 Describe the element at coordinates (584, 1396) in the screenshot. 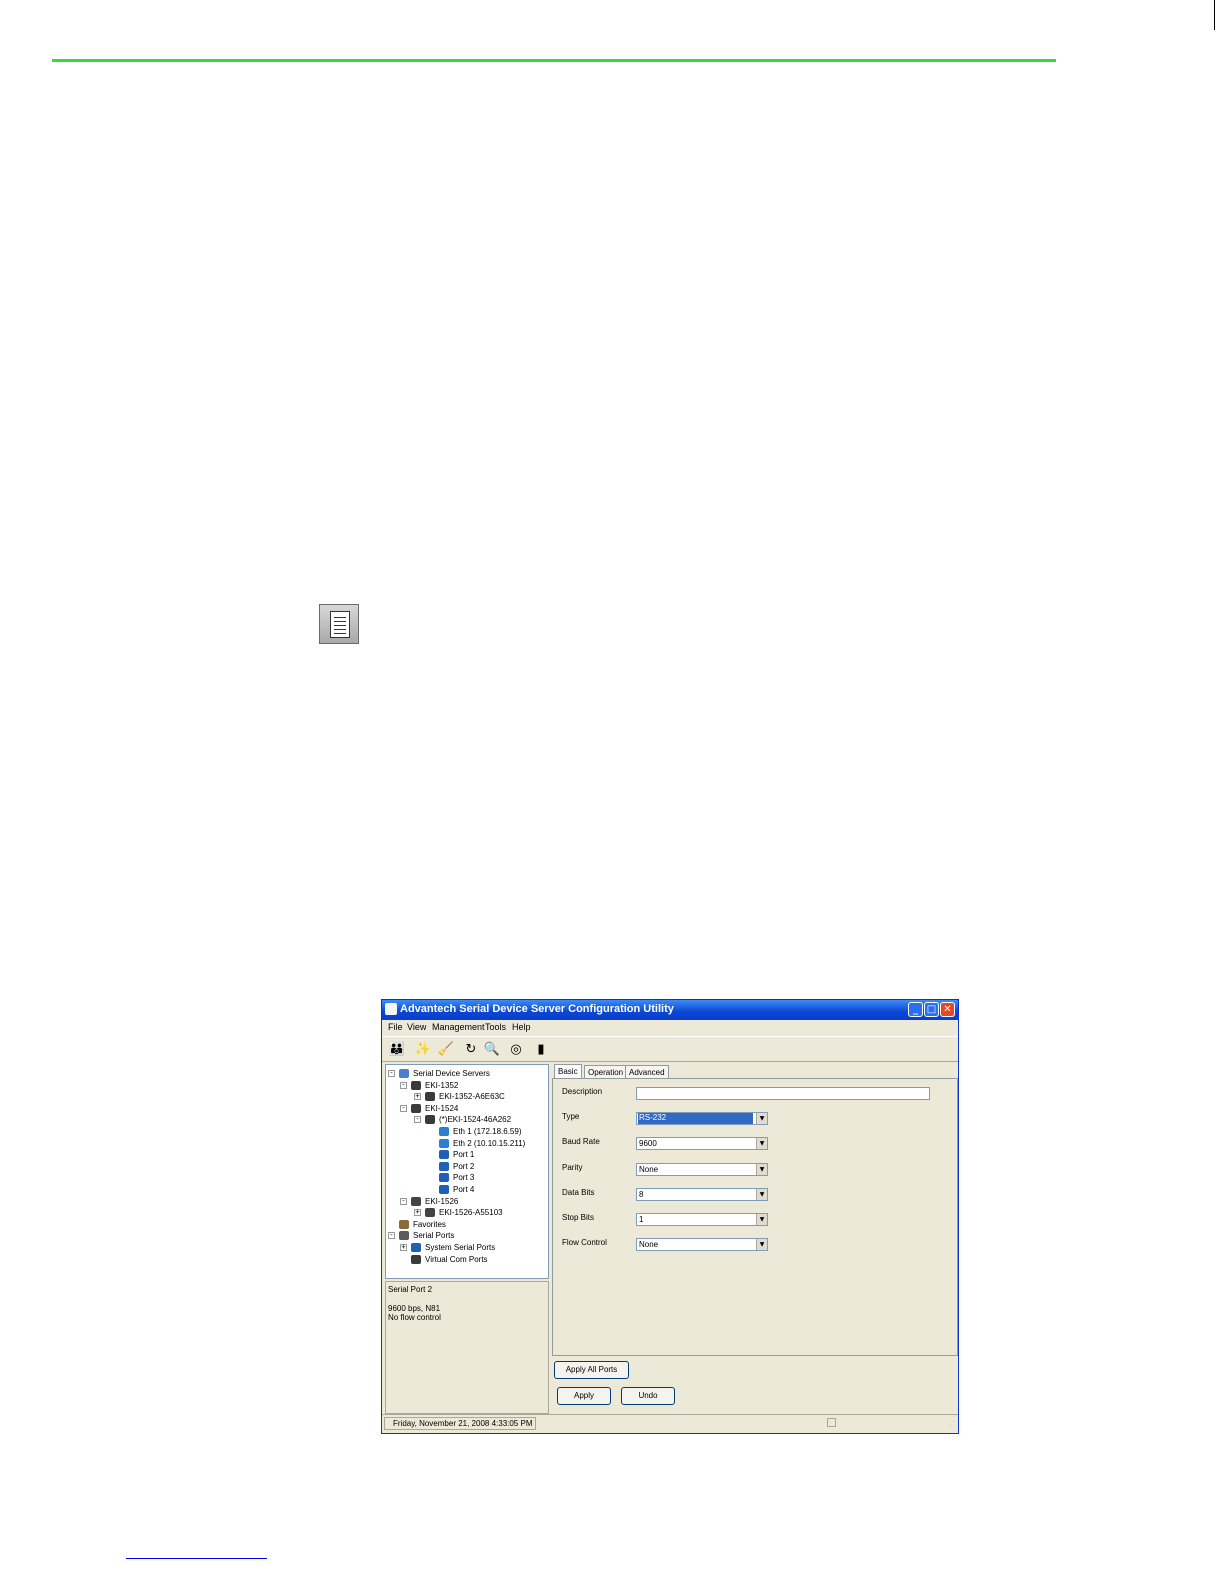

I see `apply-button: Apply` at that location.